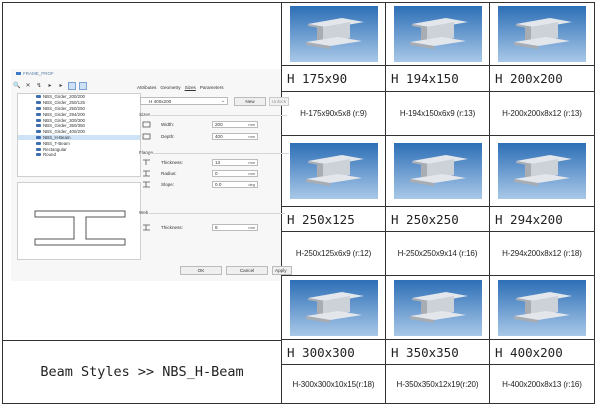 The image size is (597, 410). Describe the element at coordinates (251, 184) in the screenshot. I see `slope-unit: deg` at that location.